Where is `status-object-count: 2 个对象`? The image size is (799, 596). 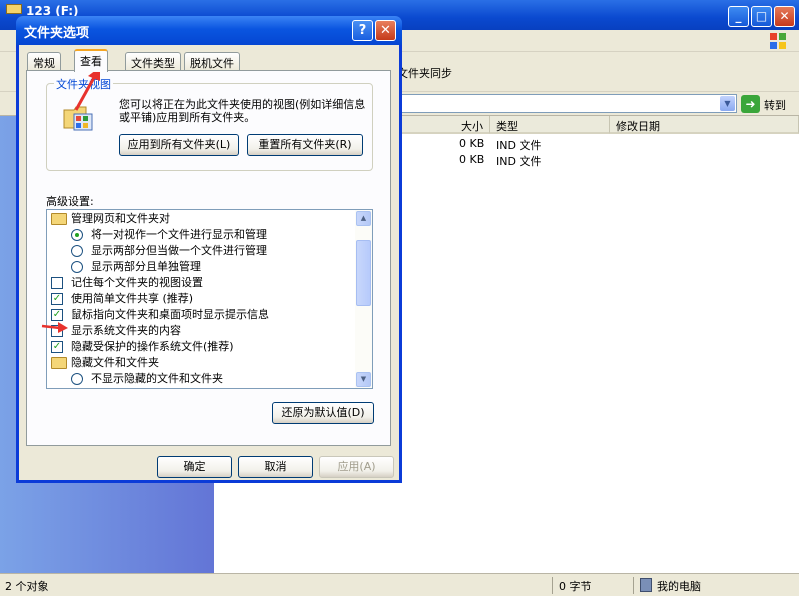
status-object-count: 2 个对象 is located at coordinates (27, 586).